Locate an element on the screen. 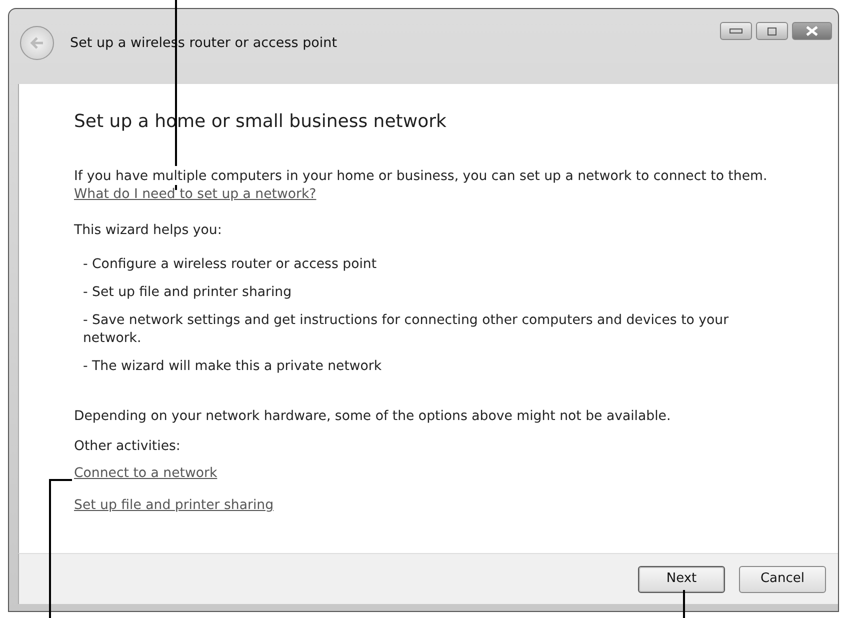 Image resolution: width=841 pixels, height=618 pixels. note-text: Depending on your network hardware, some of the options above might not be available. is located at coordinates (373, 417).